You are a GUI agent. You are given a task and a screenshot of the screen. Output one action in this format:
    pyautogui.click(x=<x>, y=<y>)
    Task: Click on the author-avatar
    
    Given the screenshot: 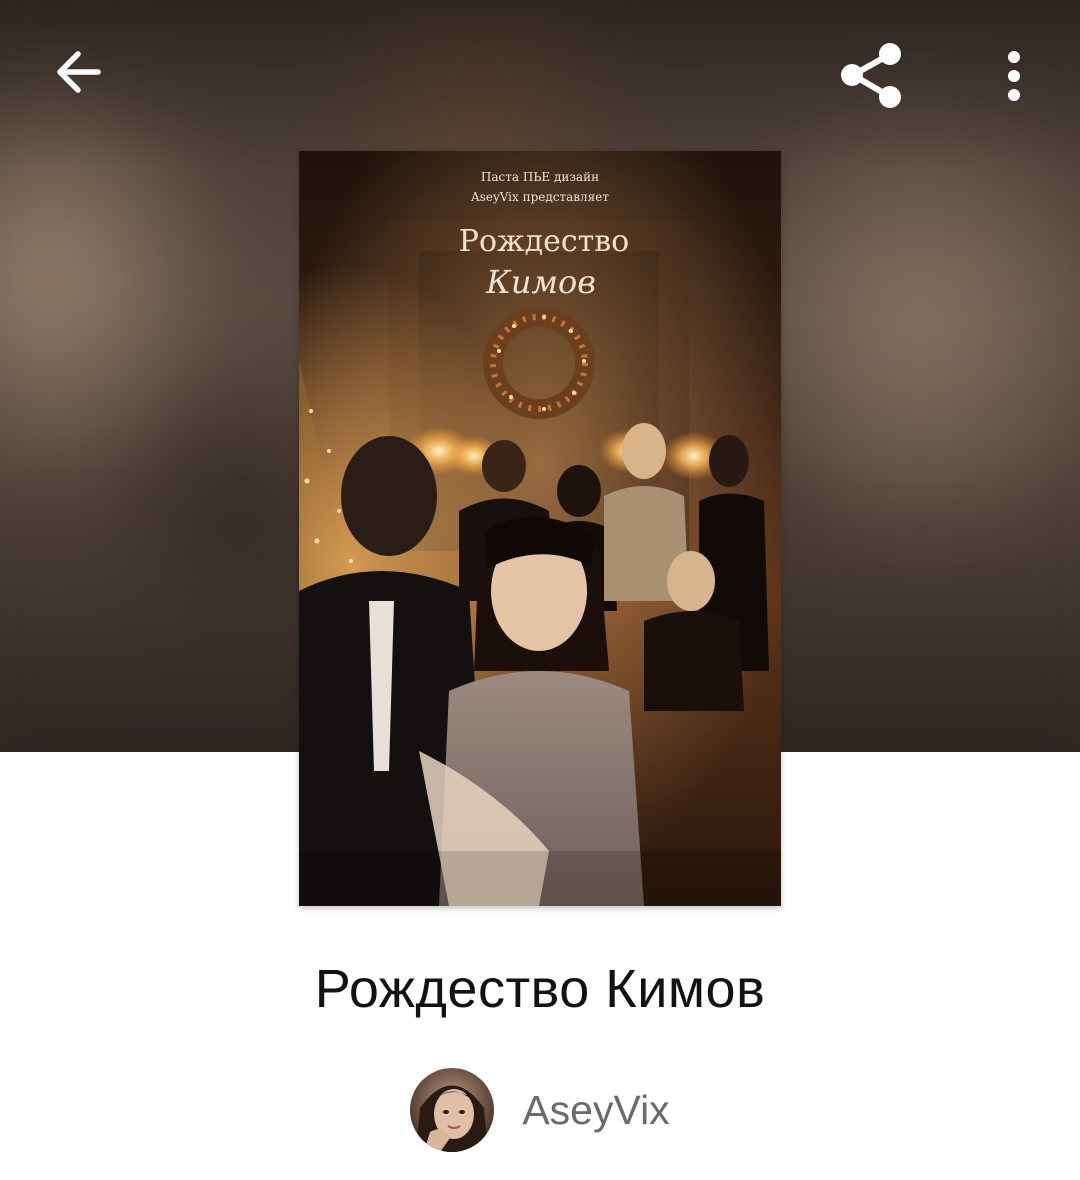 What is the action you would take?
    pyautogui.click(x=452, y=1110)
    